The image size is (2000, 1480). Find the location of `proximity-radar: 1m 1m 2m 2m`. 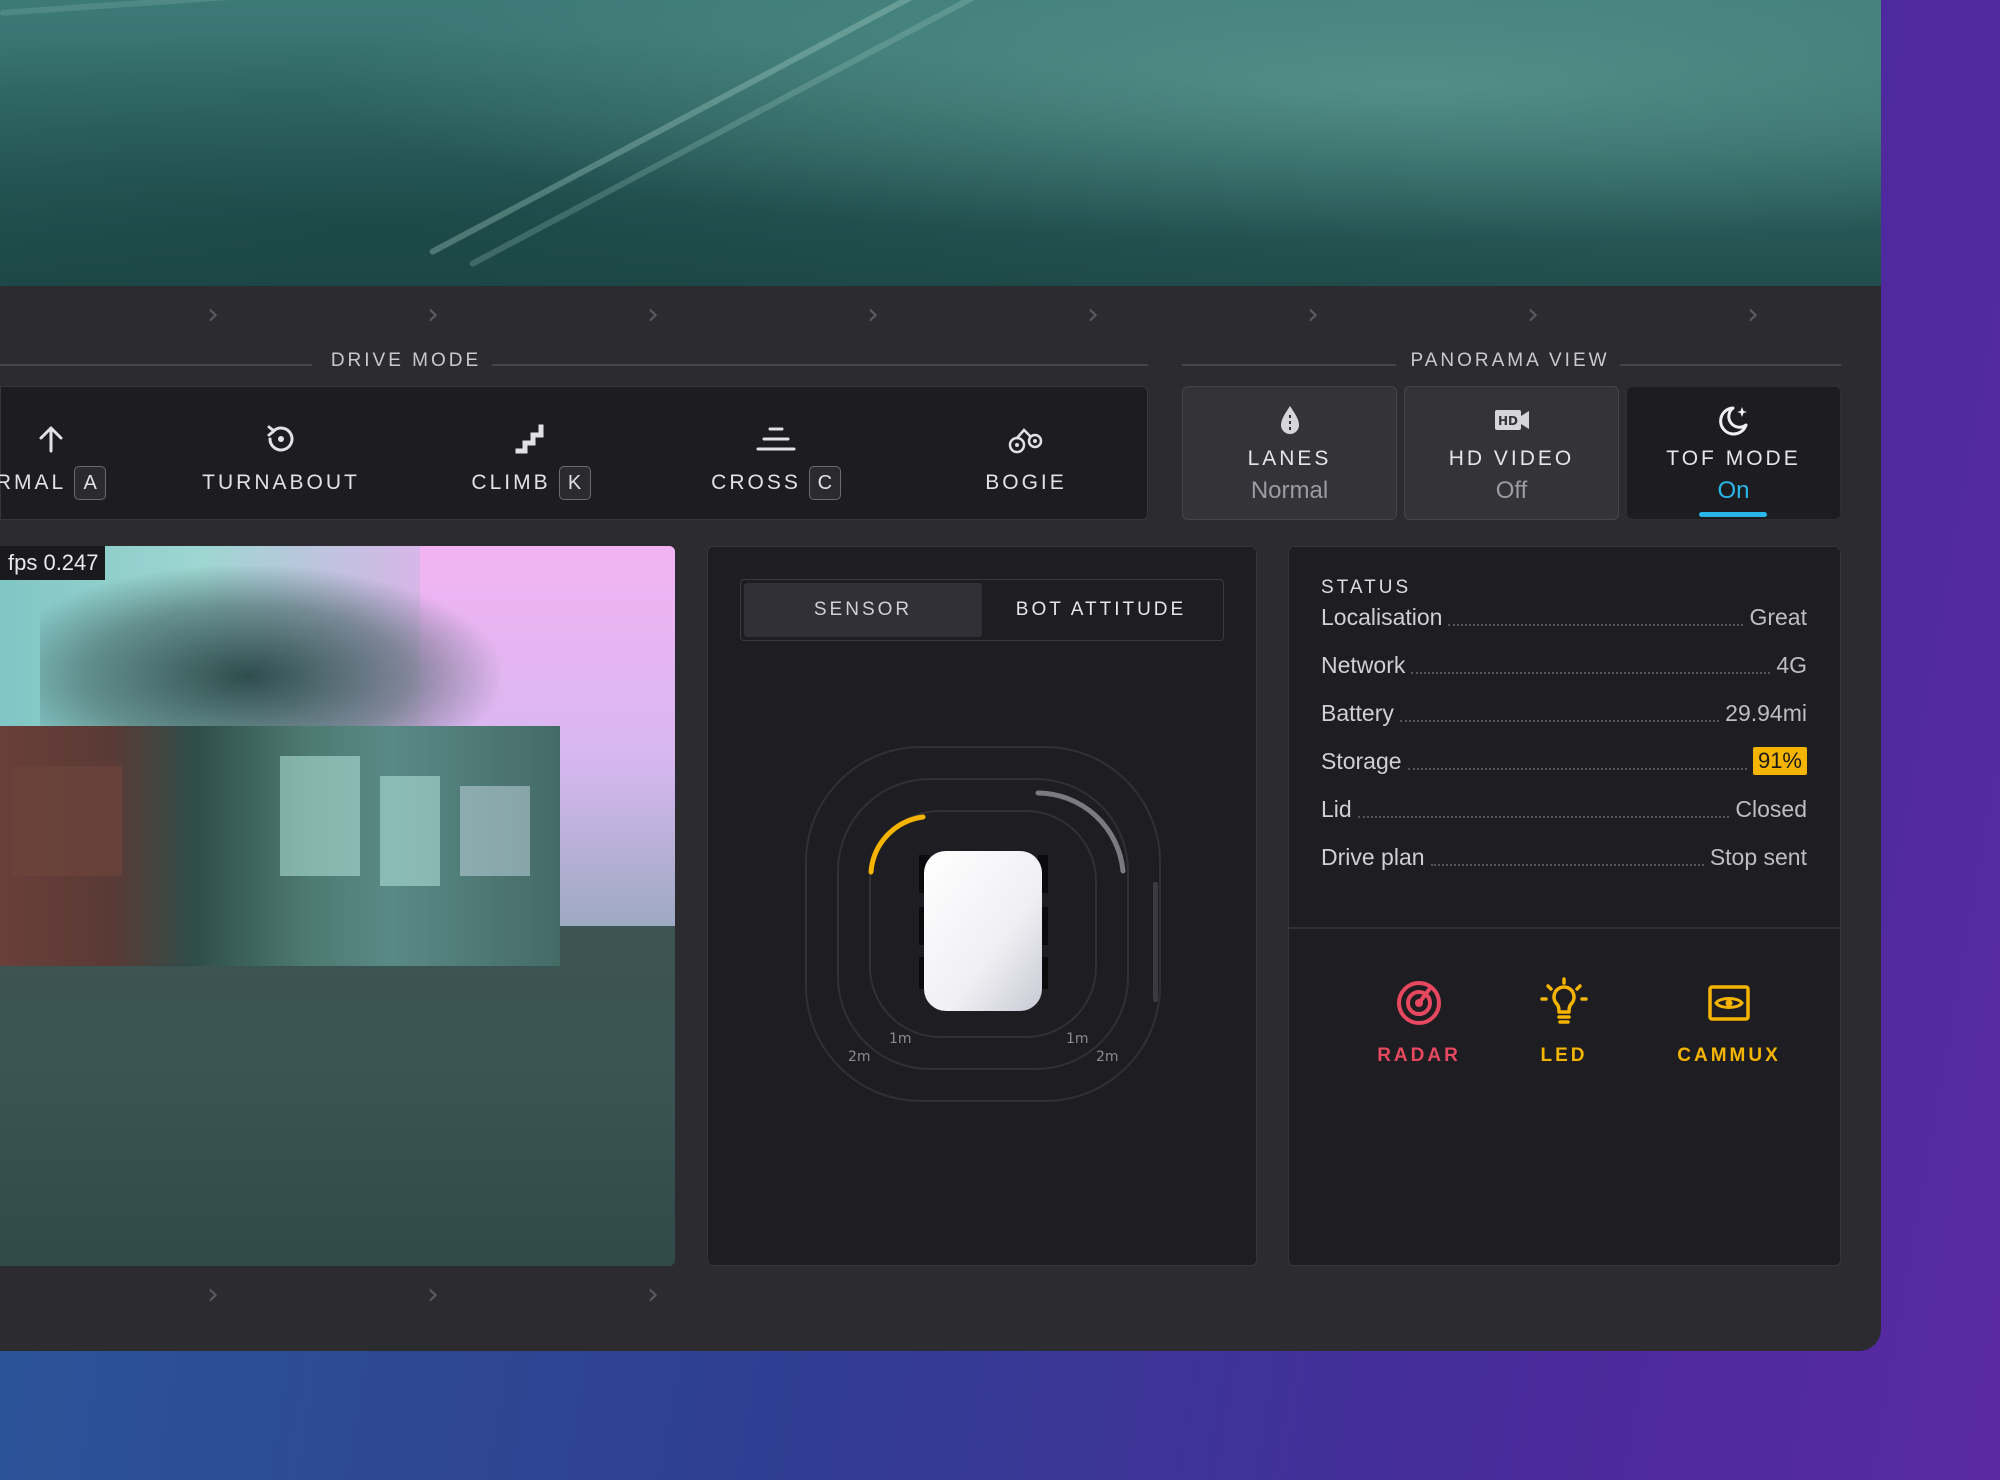

proximity-radar: 1m 1m 2m 2m is located at coordinates (983, 924).